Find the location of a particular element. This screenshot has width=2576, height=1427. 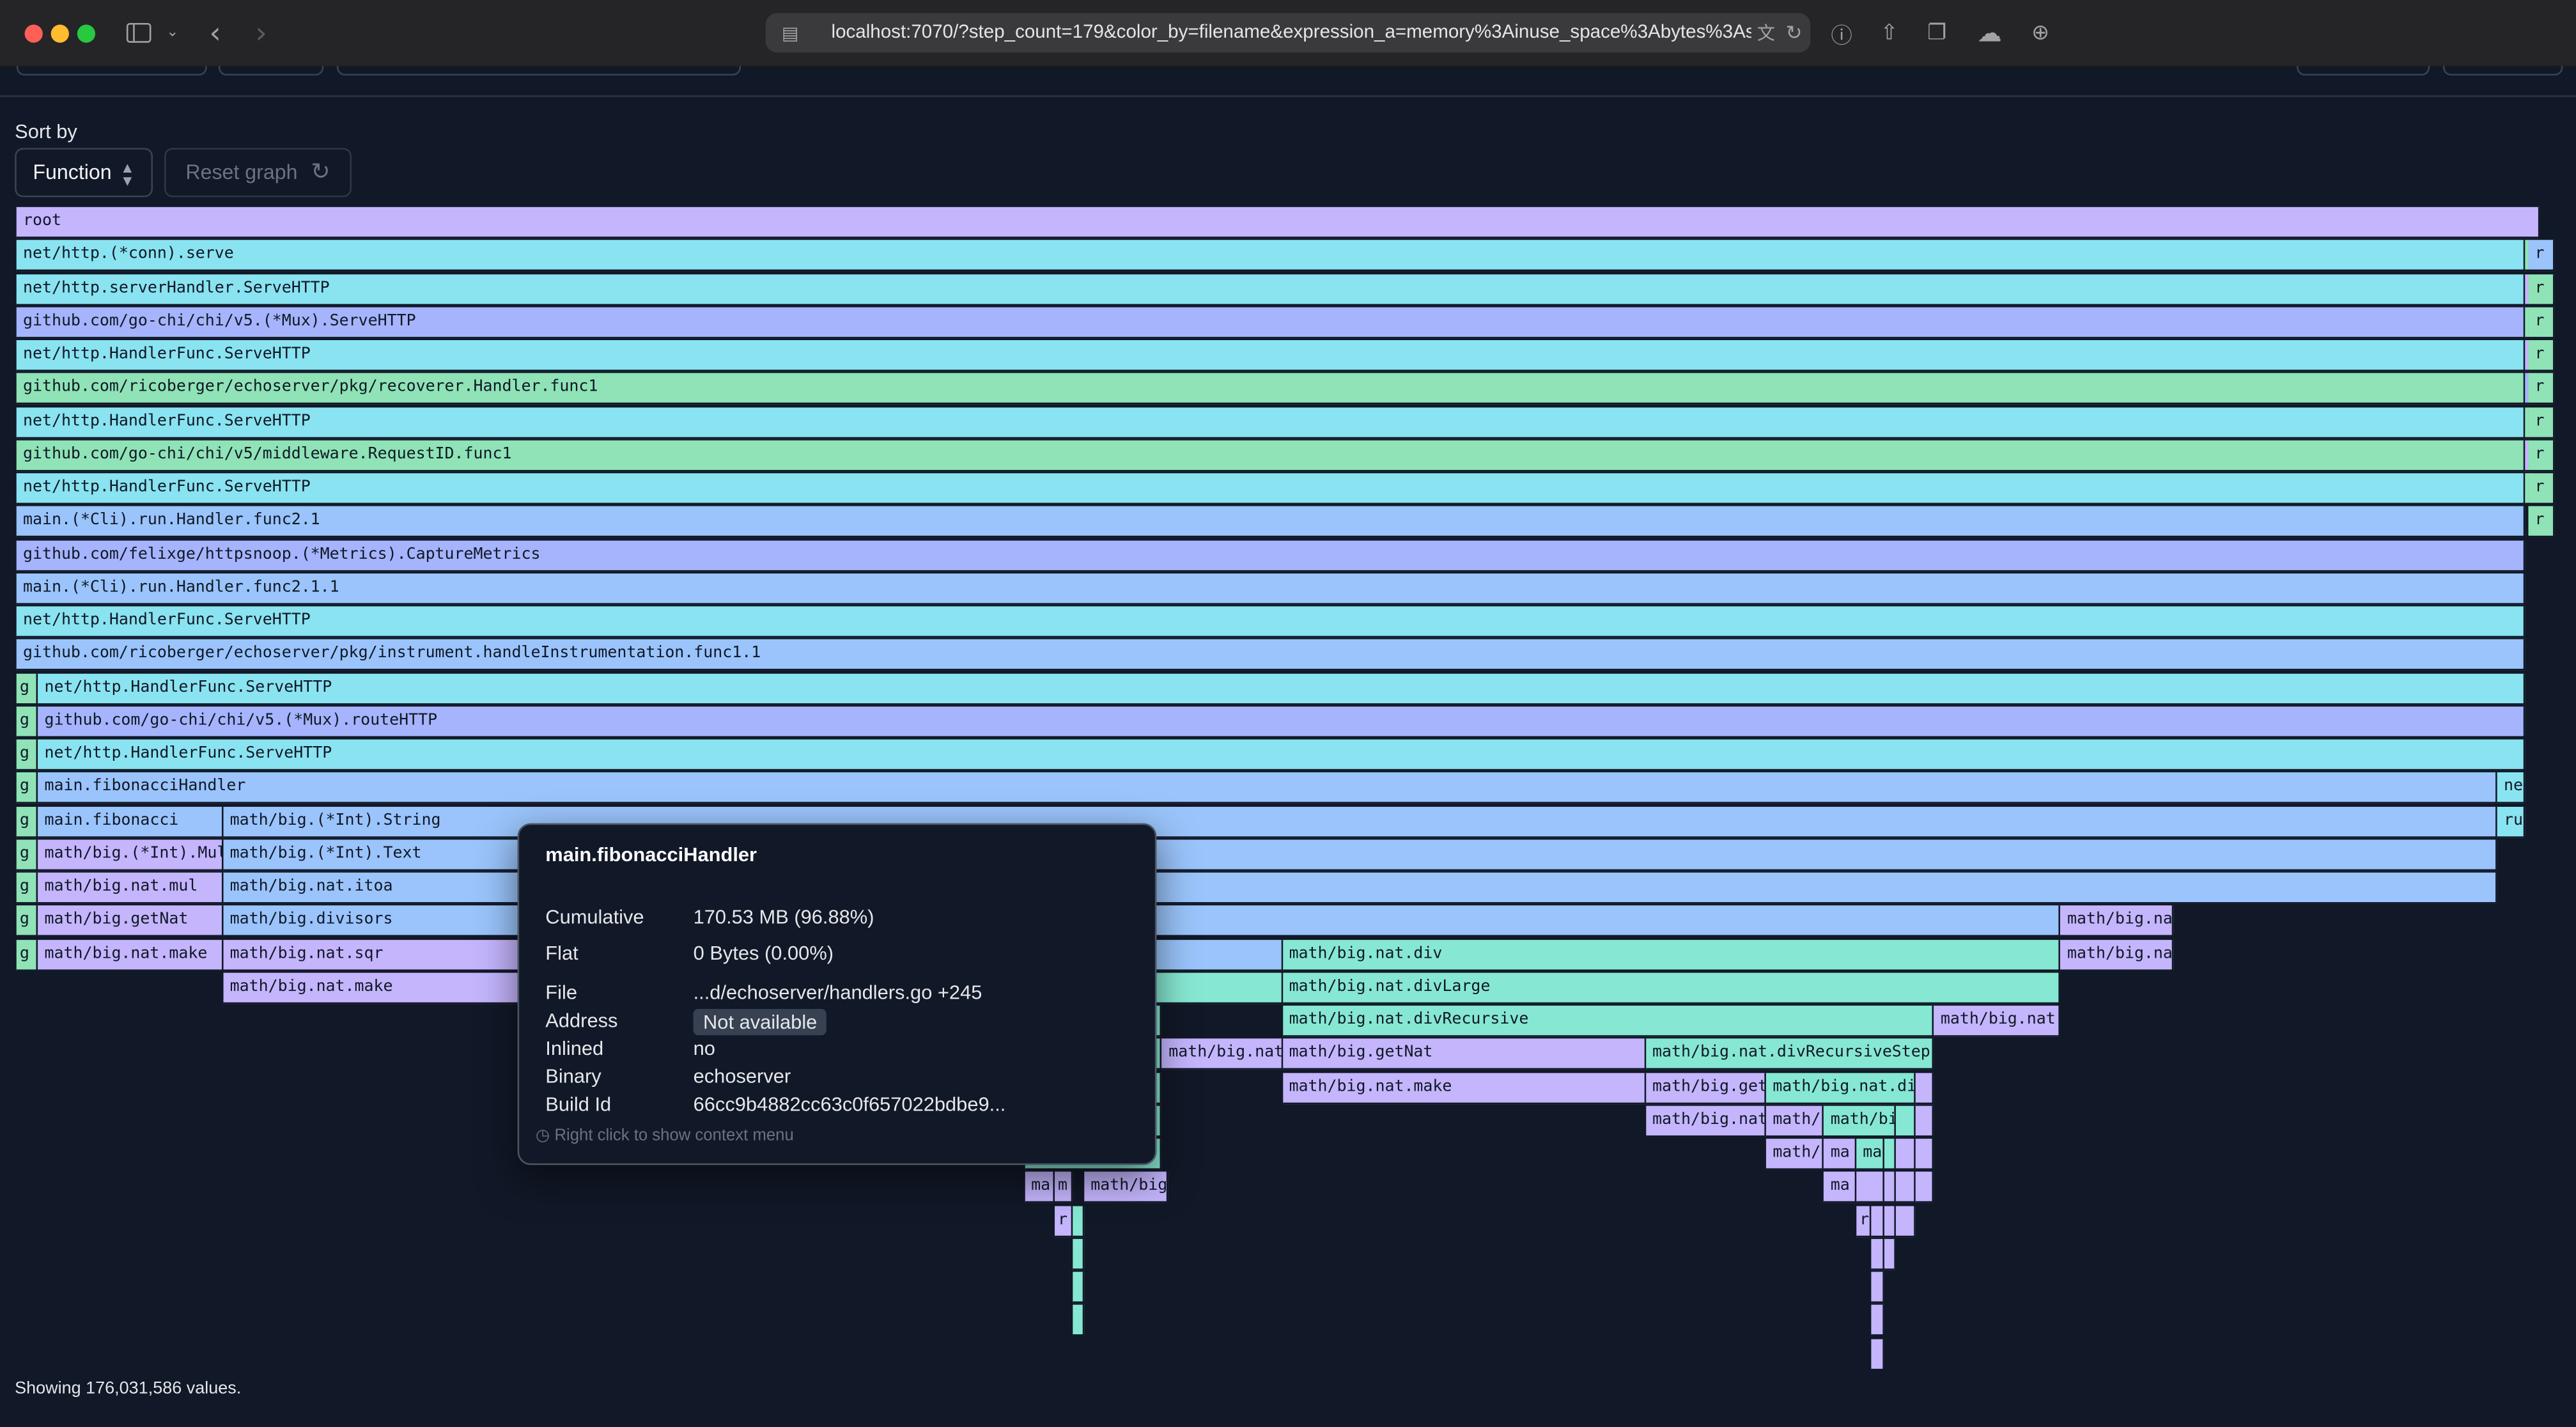

flame-frame: m is located at coordinates (1064, 1187).